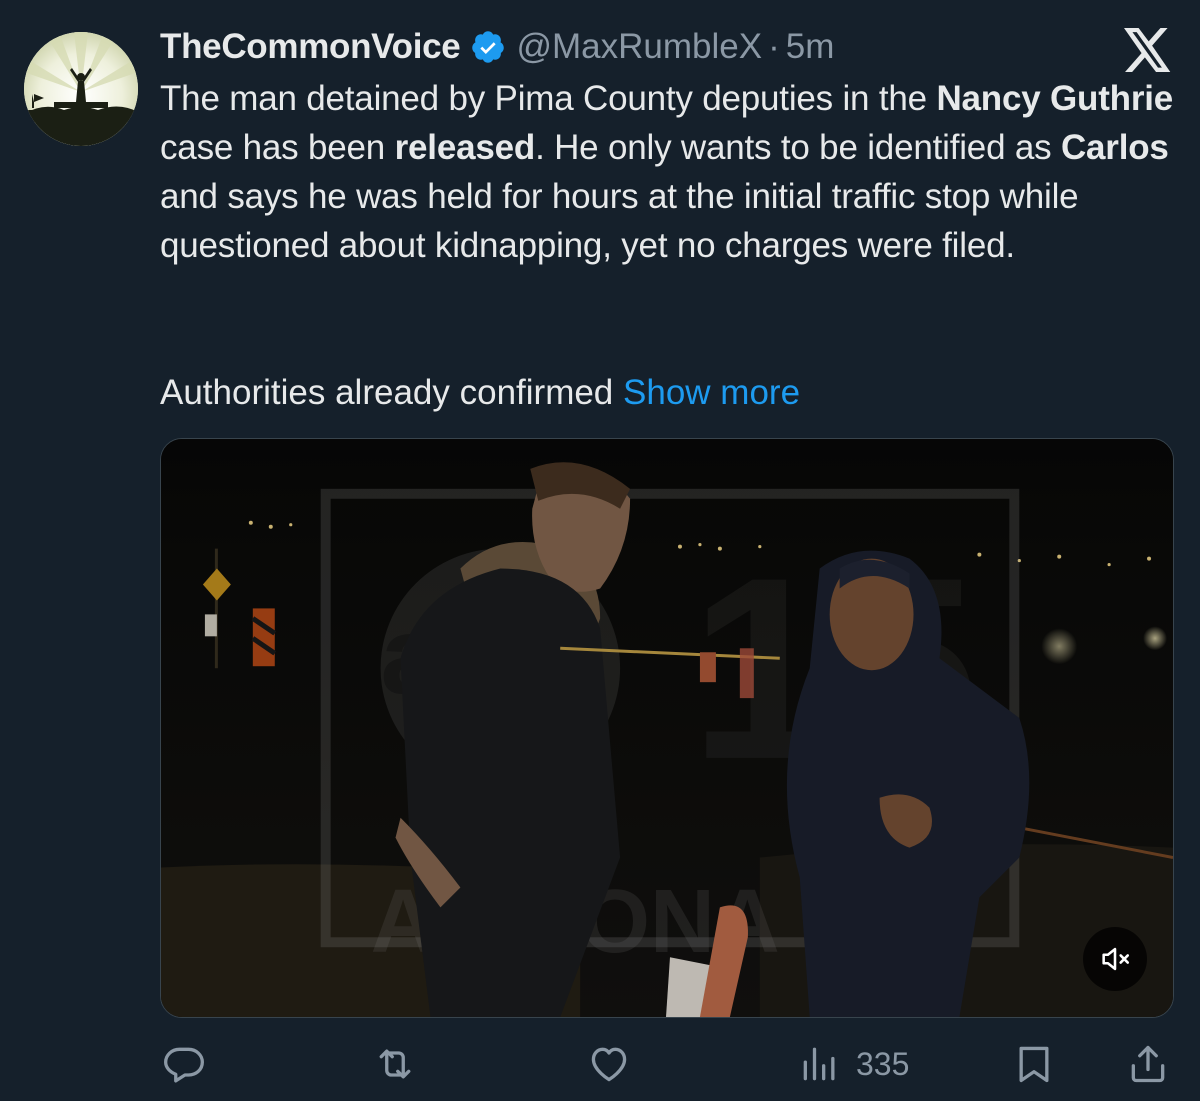 This screenshot has width=1200, height=1101. What do you see at coordinates (810, 47) in the screenshot?
I see `timestamp: 5m` at bounding box center [810, 47].